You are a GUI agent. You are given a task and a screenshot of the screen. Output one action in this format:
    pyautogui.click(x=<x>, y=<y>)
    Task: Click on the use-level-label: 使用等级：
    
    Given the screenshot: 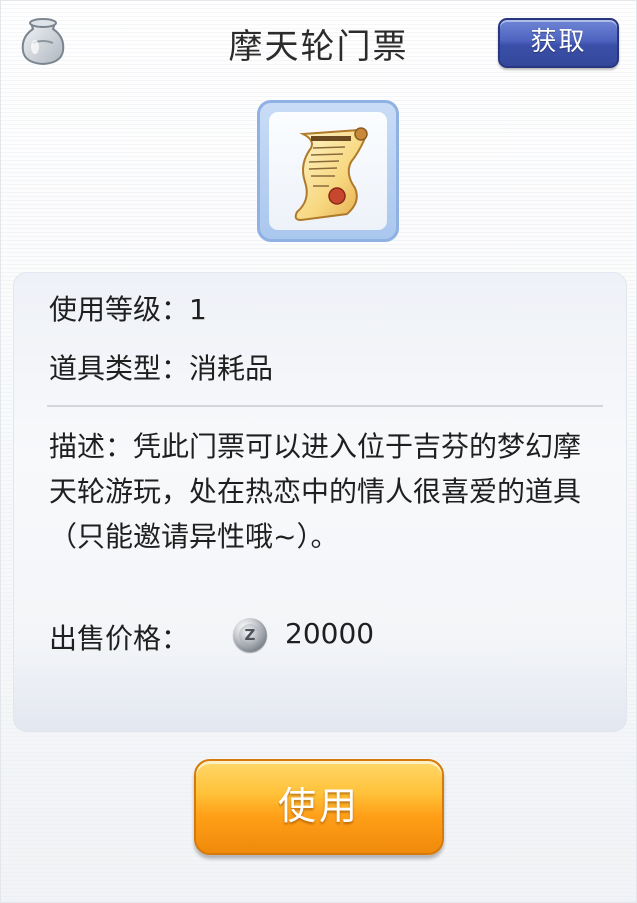 What is the action you would take?
    pyautogui.click(x=119, y=309)
    